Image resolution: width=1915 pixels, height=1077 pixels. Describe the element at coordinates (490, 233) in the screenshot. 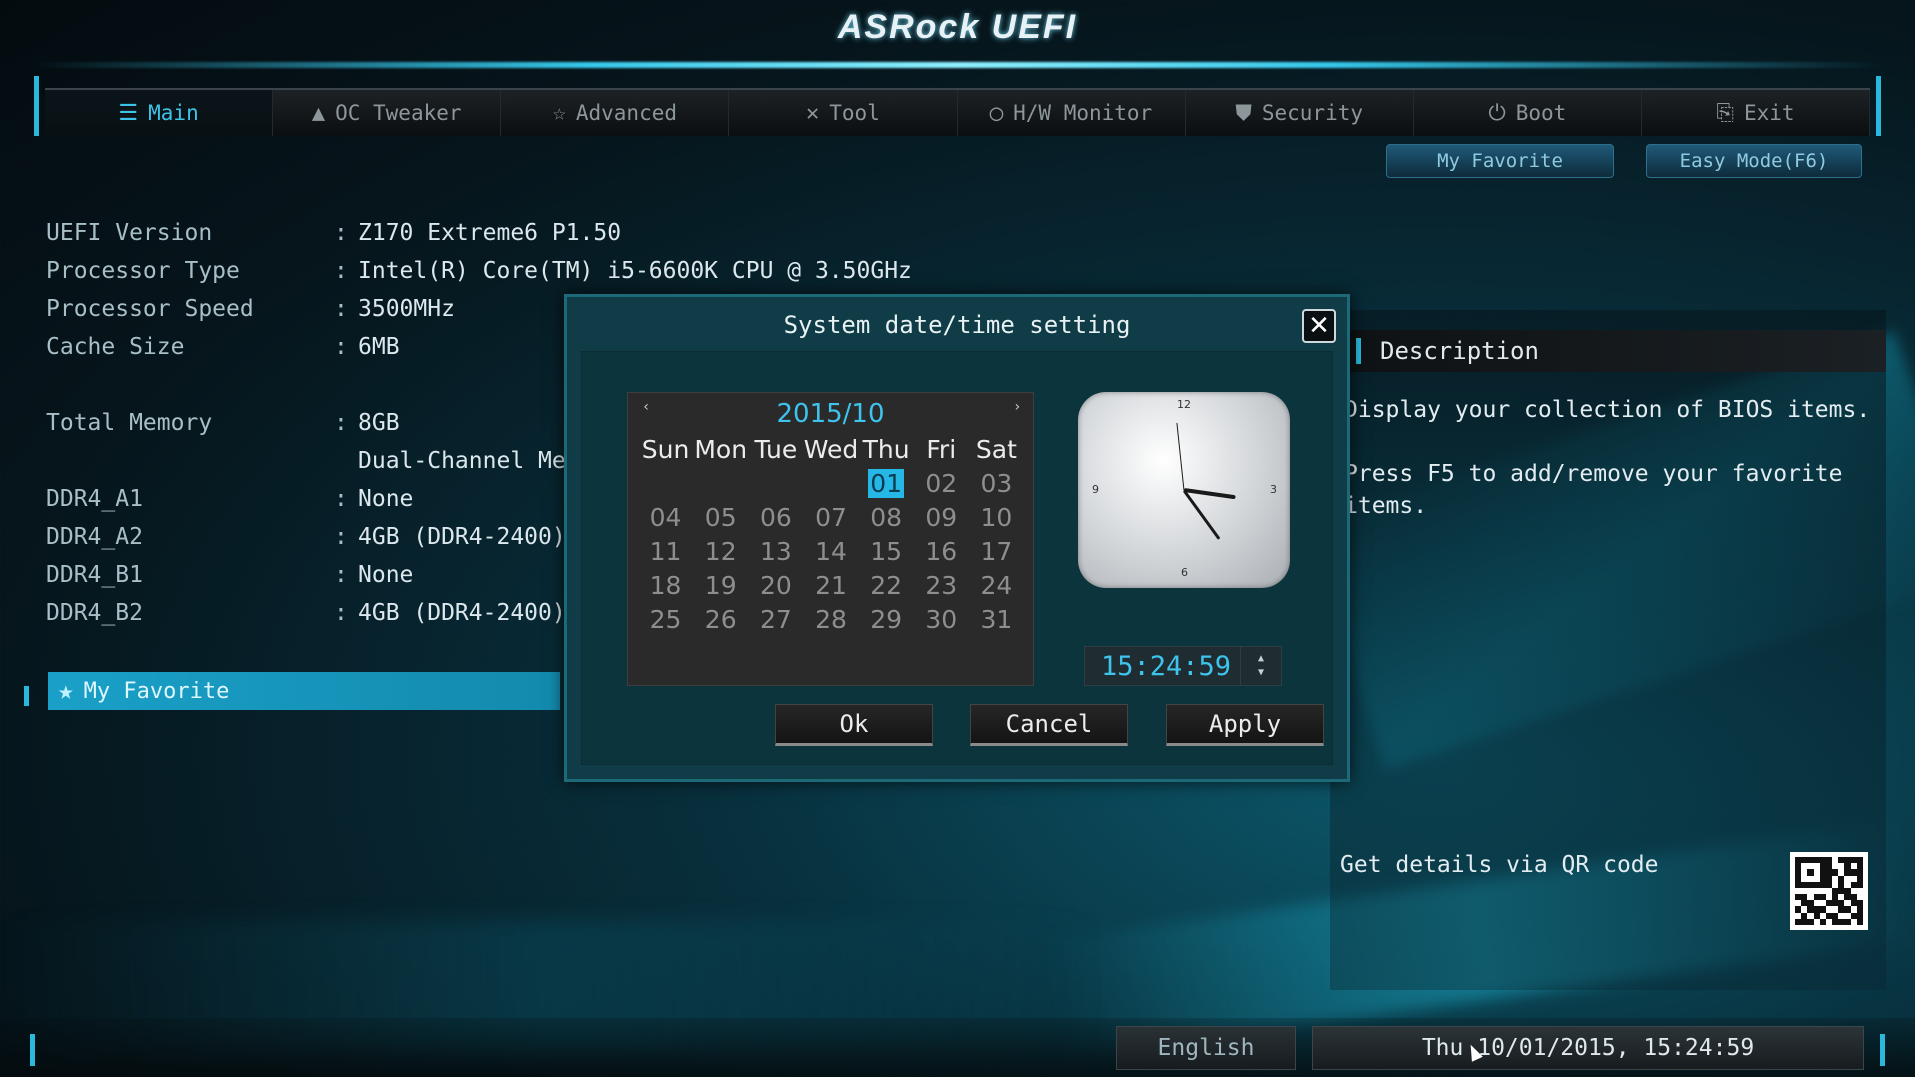

I see `info-value: Z170 Extreme6 P1.50` at that location.